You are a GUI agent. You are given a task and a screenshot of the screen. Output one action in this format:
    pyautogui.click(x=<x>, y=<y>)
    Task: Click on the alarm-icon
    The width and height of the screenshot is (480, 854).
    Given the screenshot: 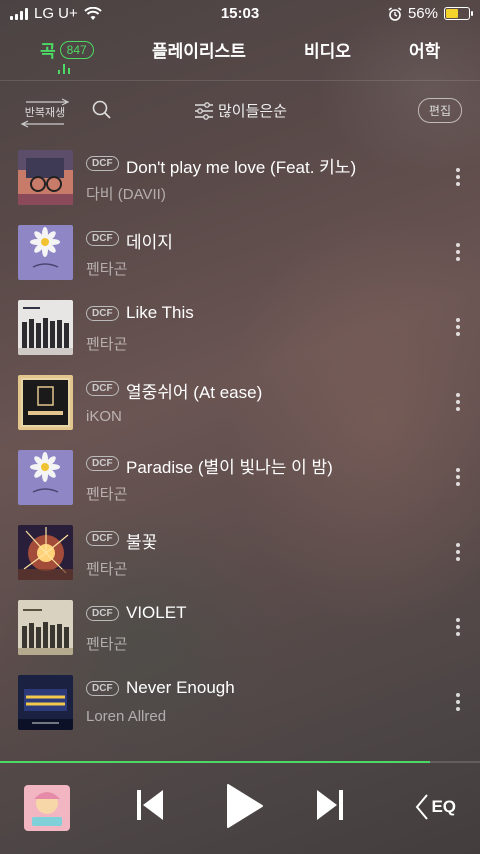 What is the action you would take?
    pyautogui.click(x=395, y=13)
    